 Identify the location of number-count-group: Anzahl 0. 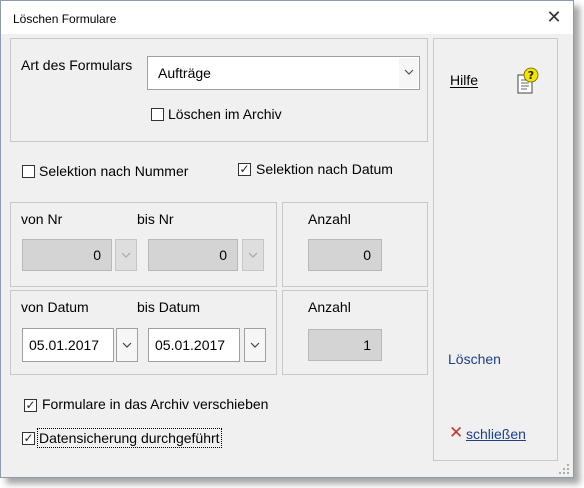
(355, 244).